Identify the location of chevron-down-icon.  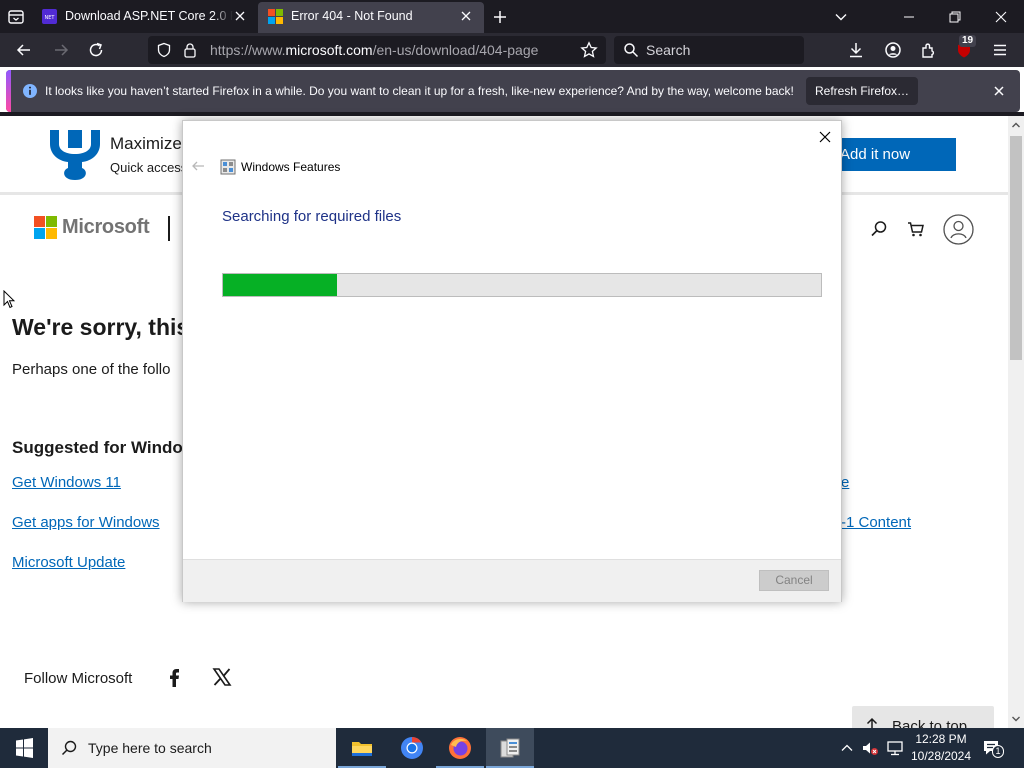
(841, 17).